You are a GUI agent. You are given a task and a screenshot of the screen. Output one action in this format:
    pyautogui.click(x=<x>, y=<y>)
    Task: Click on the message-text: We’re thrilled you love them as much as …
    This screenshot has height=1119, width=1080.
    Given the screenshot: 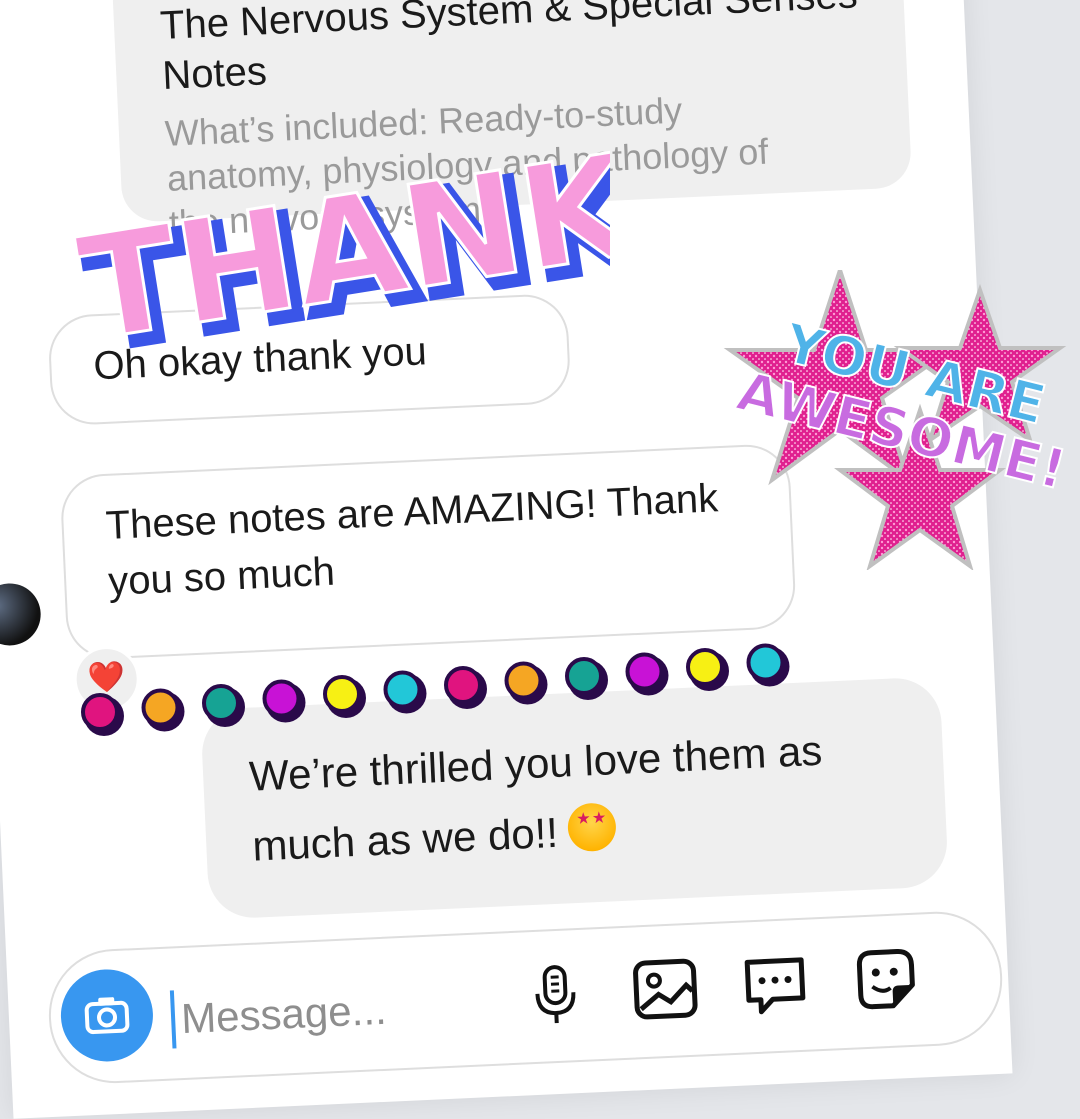 What is the action you would take?
    pyautogui.click(x=535, y=798)
    